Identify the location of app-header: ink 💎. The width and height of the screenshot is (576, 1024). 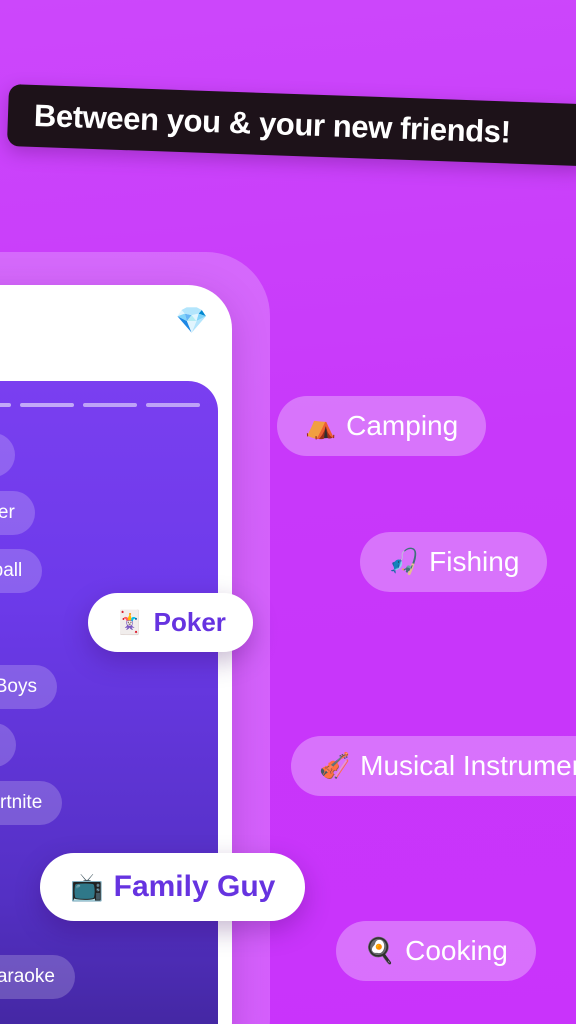
(116, 324).